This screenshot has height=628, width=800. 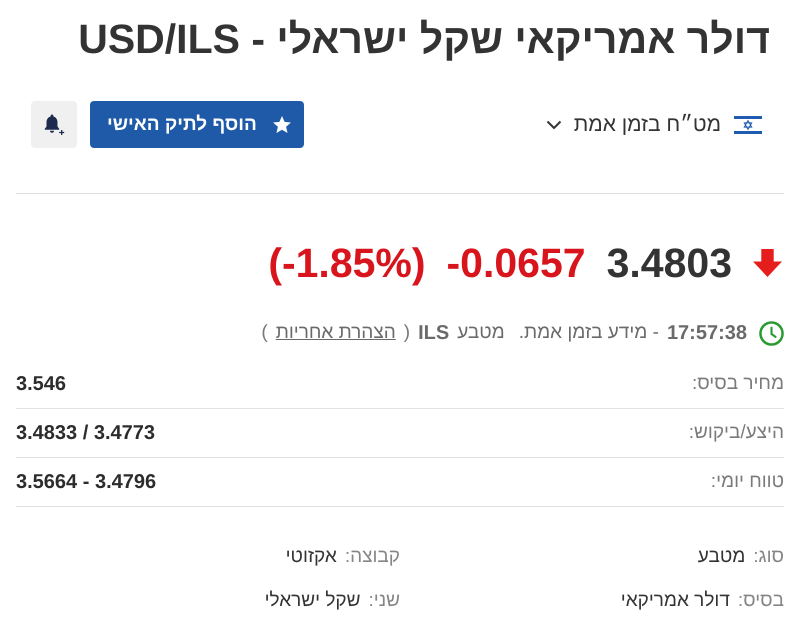 I want to click on chevron-down-icon, so click(x=554, y=125).